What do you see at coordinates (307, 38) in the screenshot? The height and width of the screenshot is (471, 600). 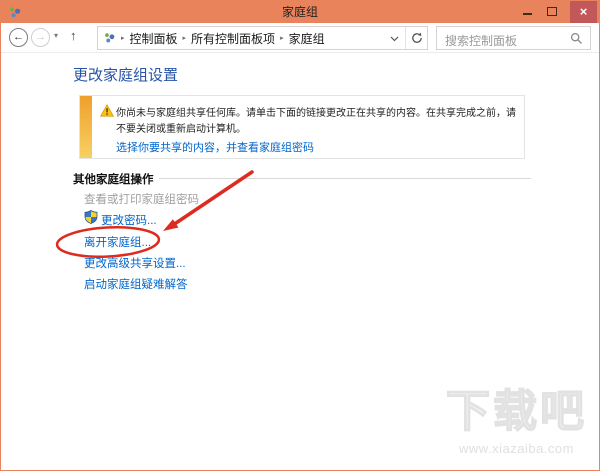 I see `breadcrumb-homegroup: 家庭组` at bounding box center [307, 38].